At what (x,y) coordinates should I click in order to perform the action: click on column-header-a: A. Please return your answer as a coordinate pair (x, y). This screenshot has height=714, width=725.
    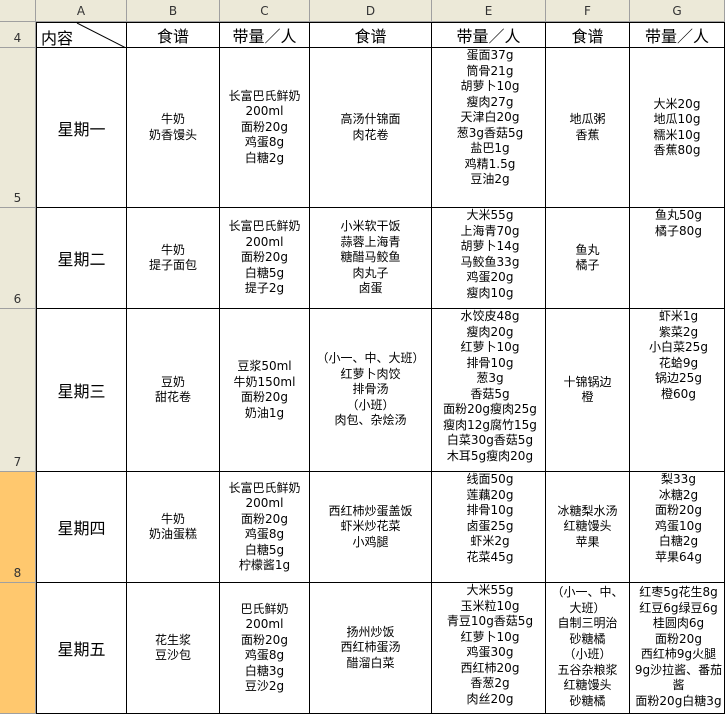
    Looking at the image, I should click on (81, 11).